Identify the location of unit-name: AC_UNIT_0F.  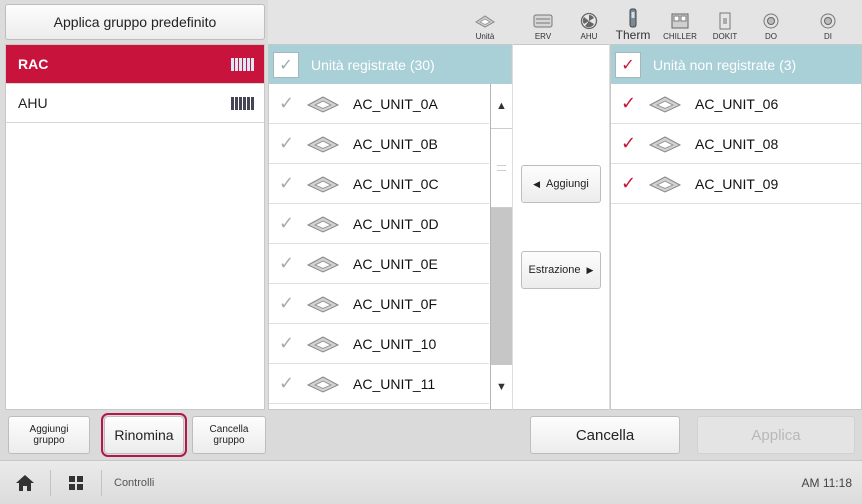
(395, 303).